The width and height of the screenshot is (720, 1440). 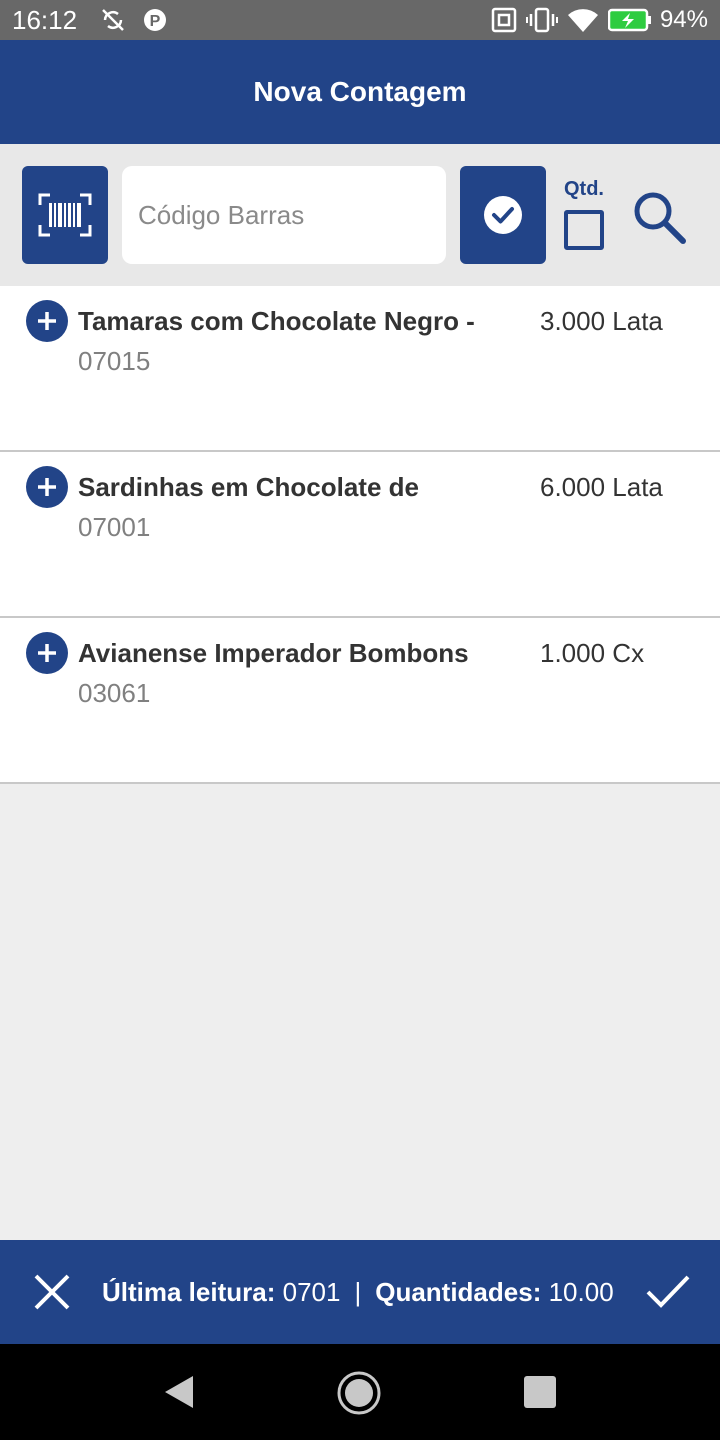 I want to click on nav-back-button, so click(x=178, y=1392).